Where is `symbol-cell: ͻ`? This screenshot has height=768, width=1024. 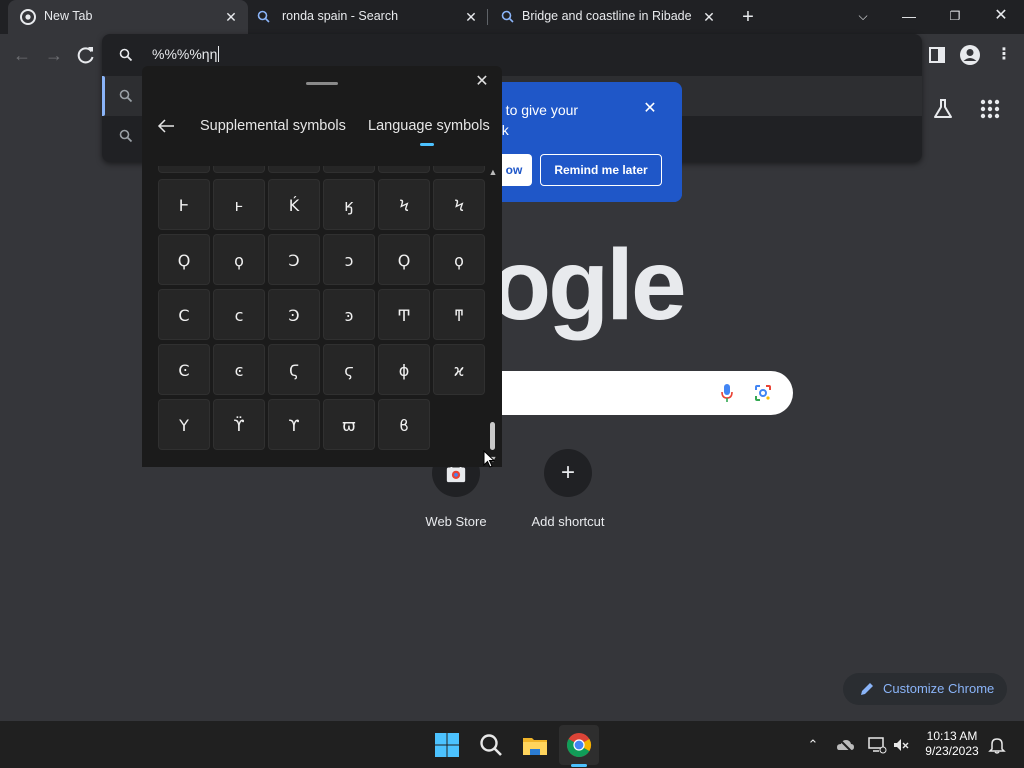 symbol-cell: ͻ is located at coordinates (349, 259).